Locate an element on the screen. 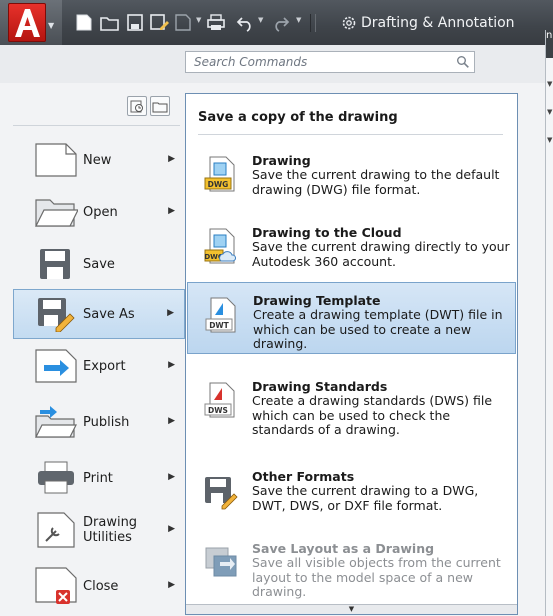 The height and width of the screenshot is (616, 553). flyout-item-name: Other Formats is located at coordinates (303, 476).